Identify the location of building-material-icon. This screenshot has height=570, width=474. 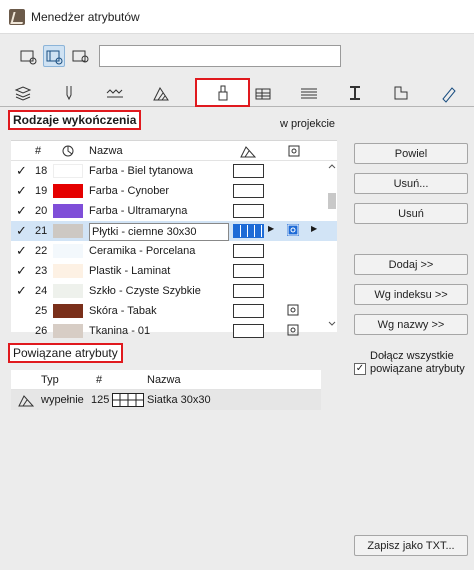
(401, 92).